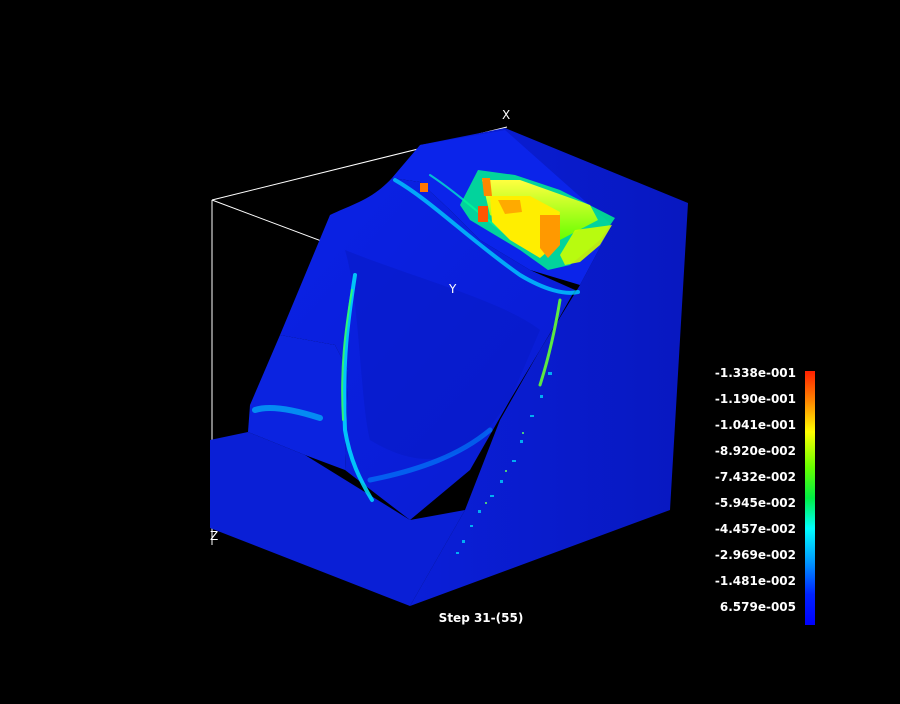  I want to click on legend-tick: -7.432e-002, so click(755, 477).